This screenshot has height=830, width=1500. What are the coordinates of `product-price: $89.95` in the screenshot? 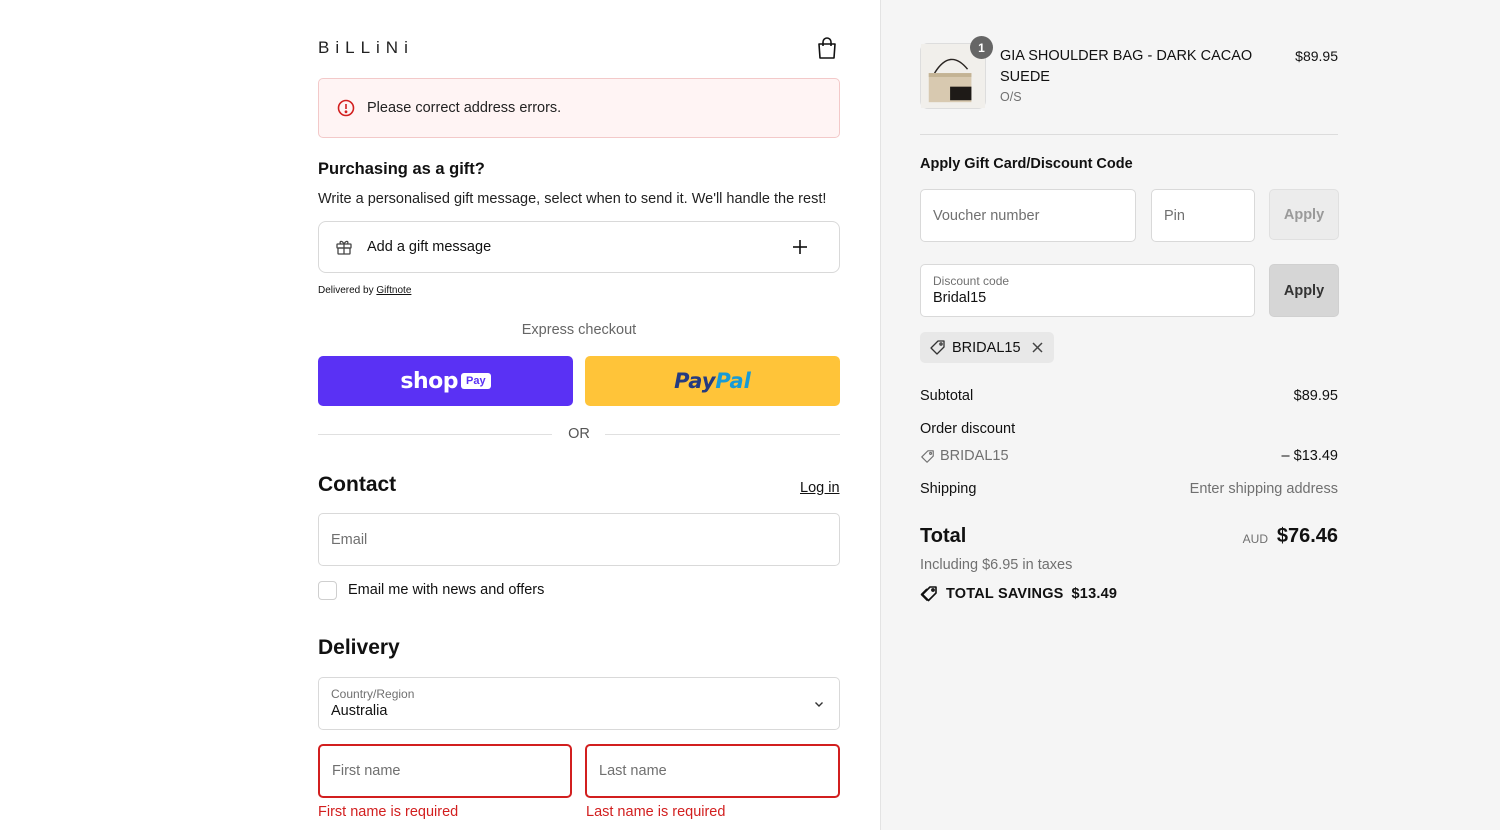 It's located at (1316, 56).